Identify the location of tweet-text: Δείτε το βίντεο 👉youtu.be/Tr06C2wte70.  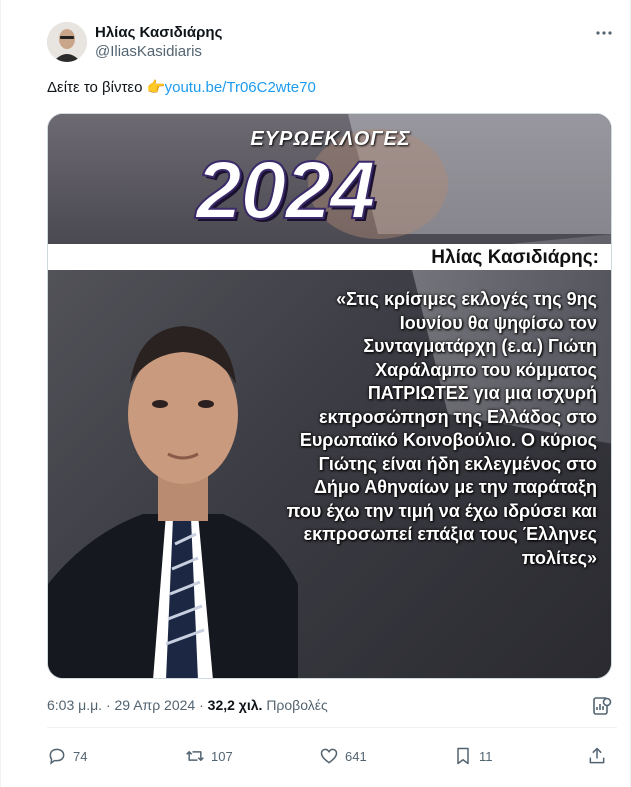
(181, 87).